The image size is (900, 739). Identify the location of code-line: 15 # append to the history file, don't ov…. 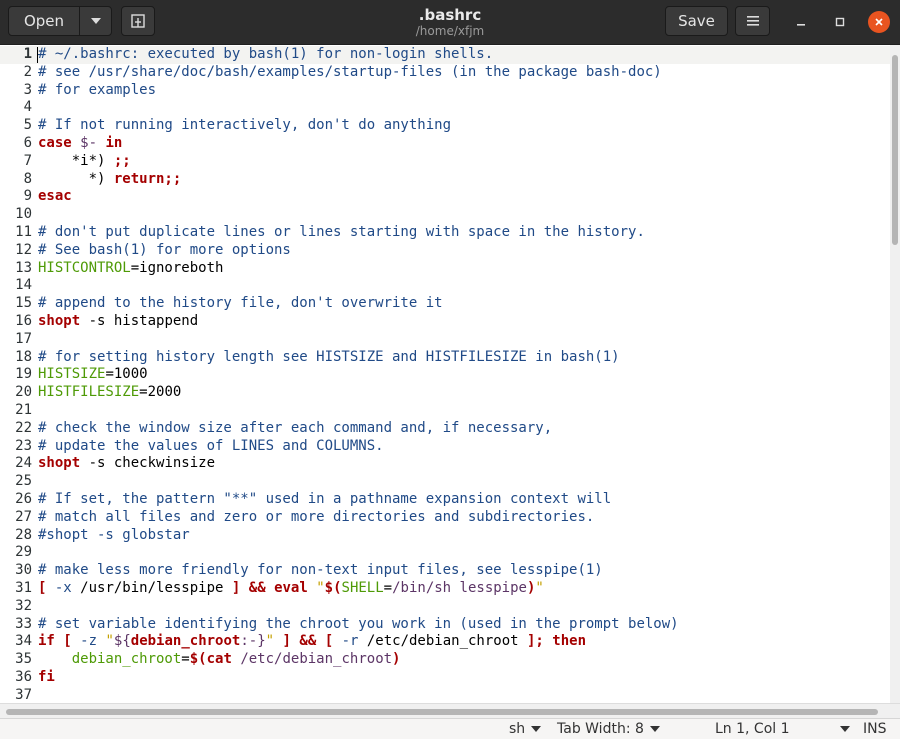
(445, 304).